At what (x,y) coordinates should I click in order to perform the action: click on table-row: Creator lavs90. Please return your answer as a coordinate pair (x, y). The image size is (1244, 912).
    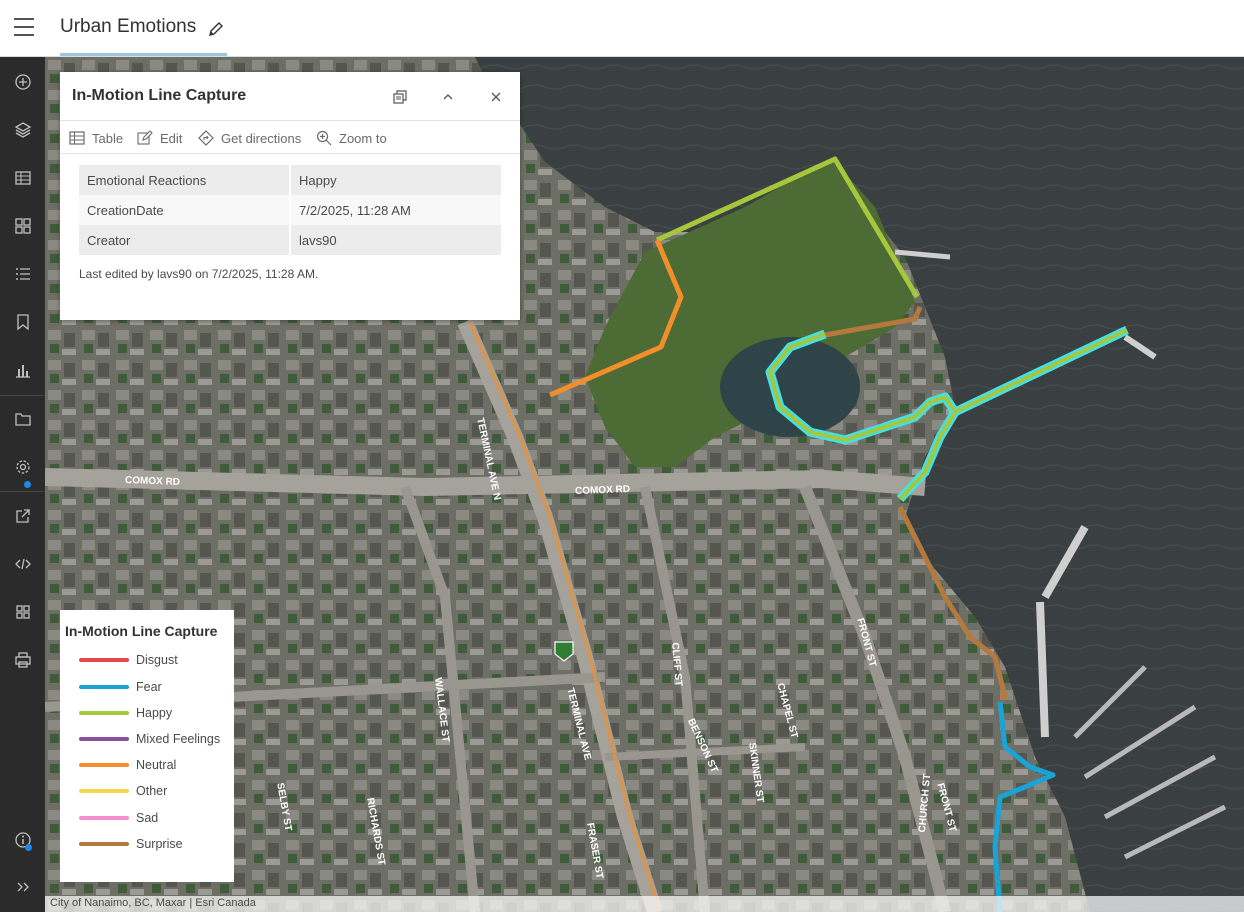
    Looking at the image, I should click on (290, 240).